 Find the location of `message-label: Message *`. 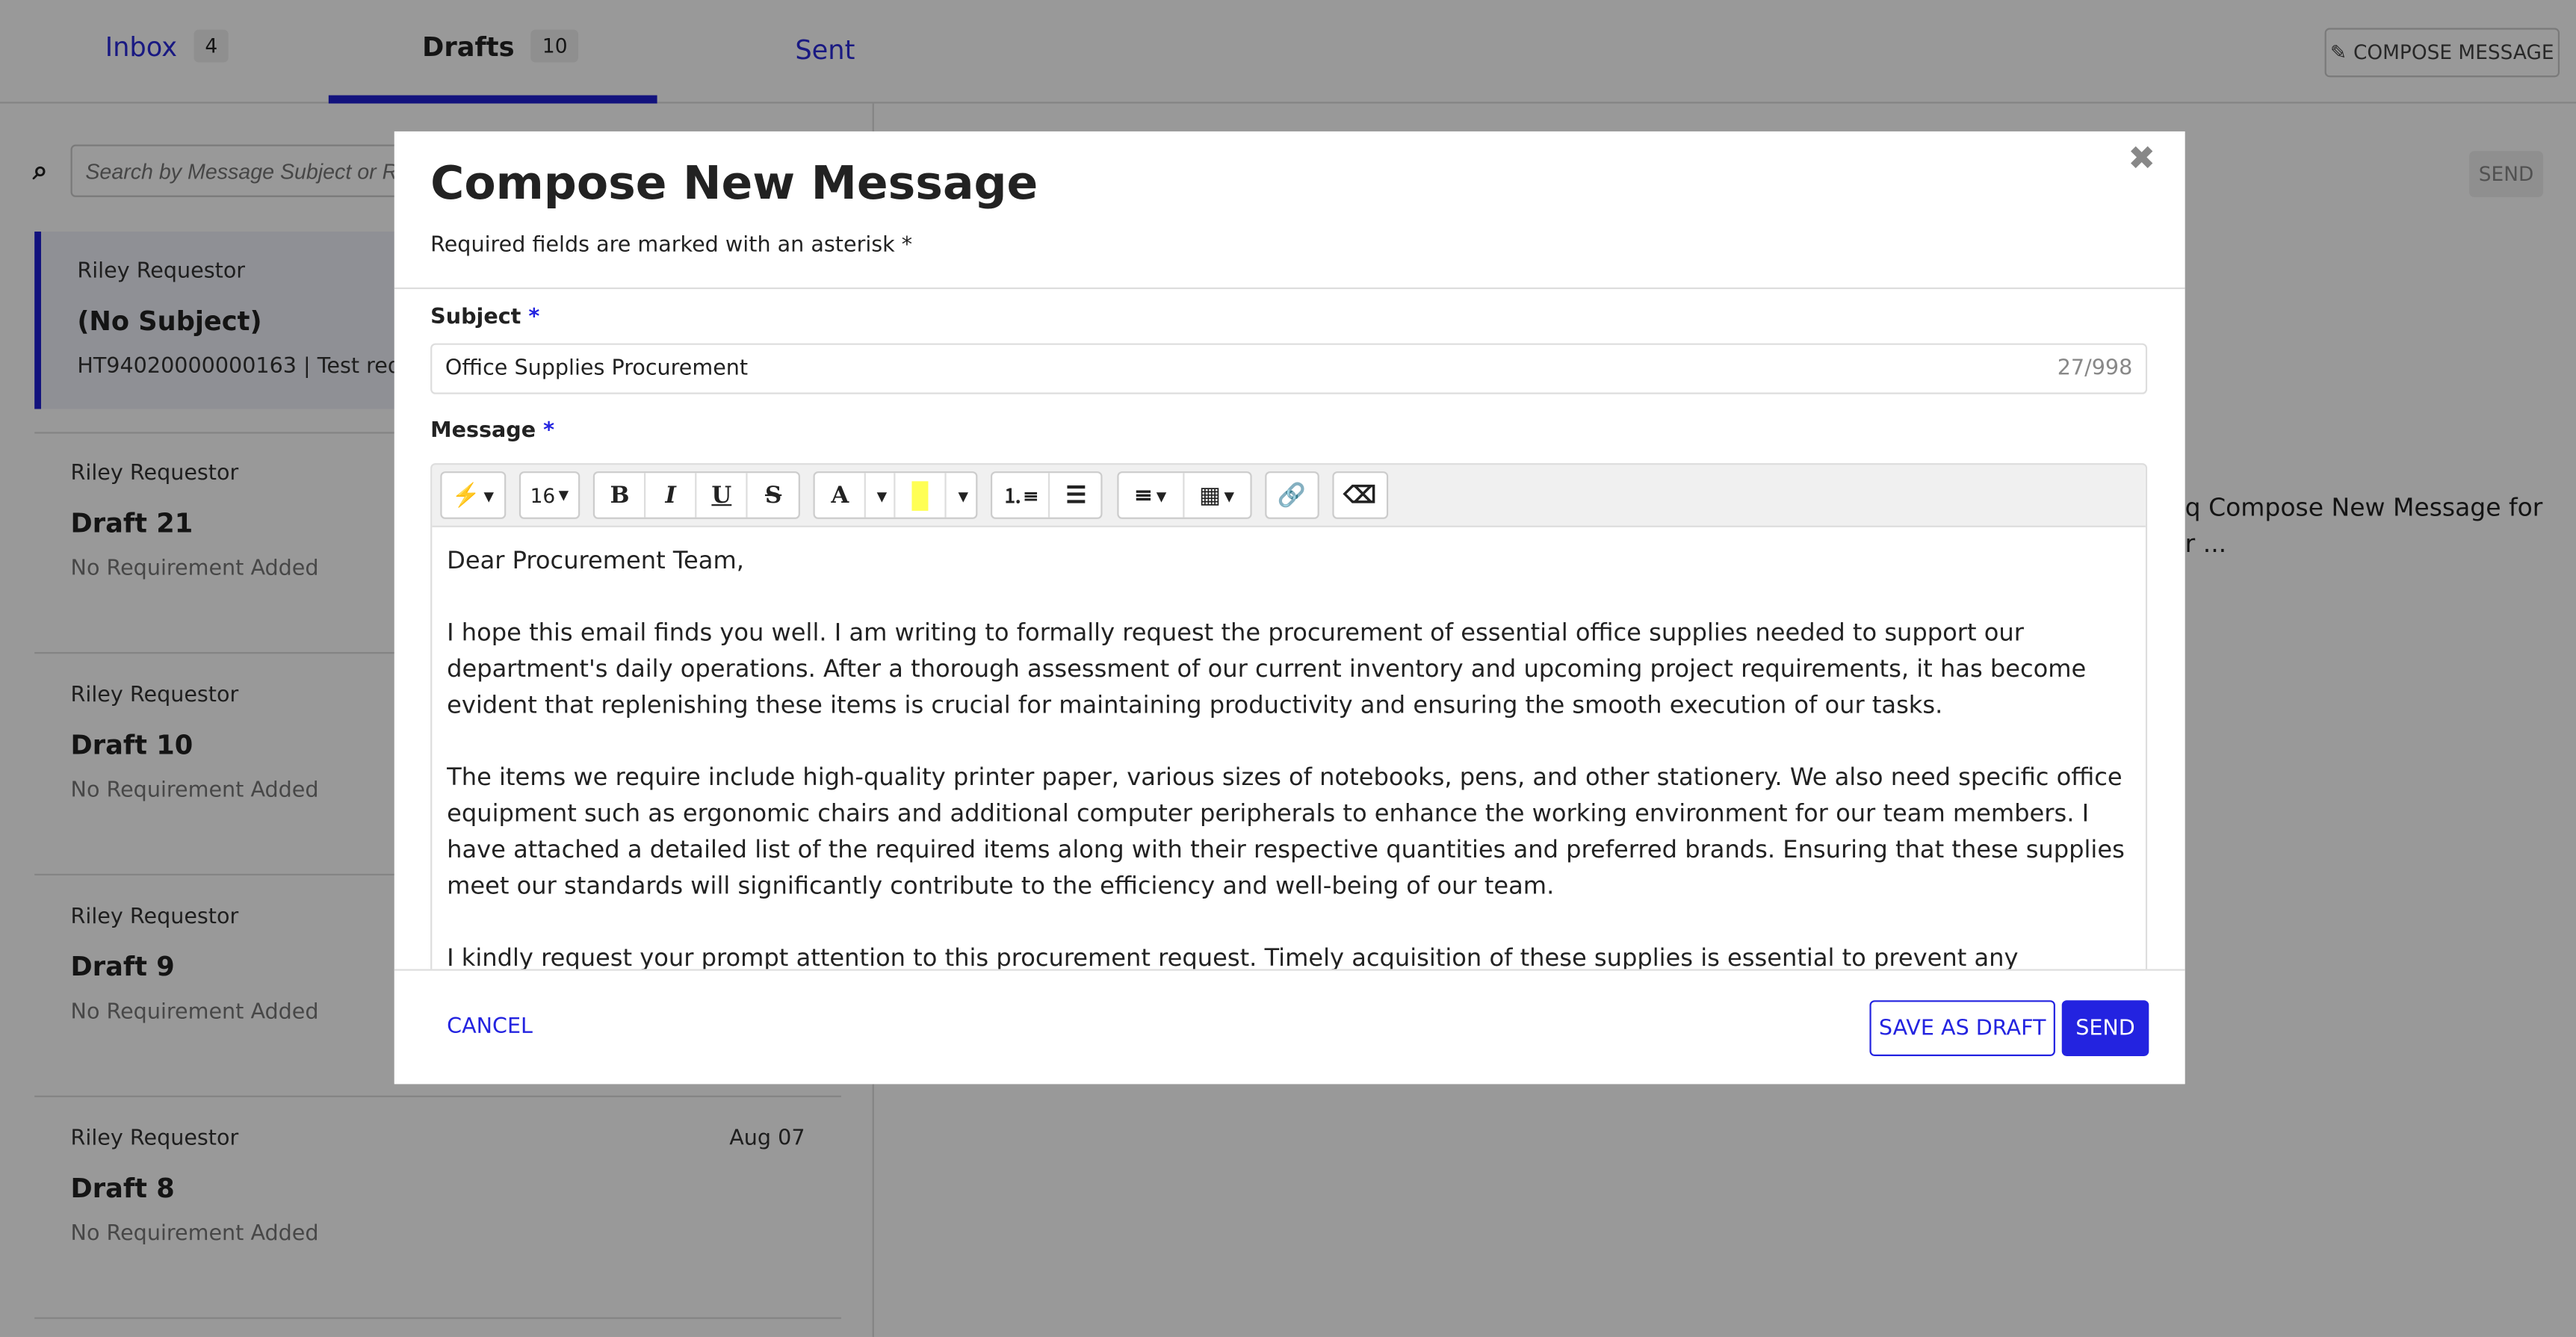

message-label: Message * is located at coordinates (492, 431).